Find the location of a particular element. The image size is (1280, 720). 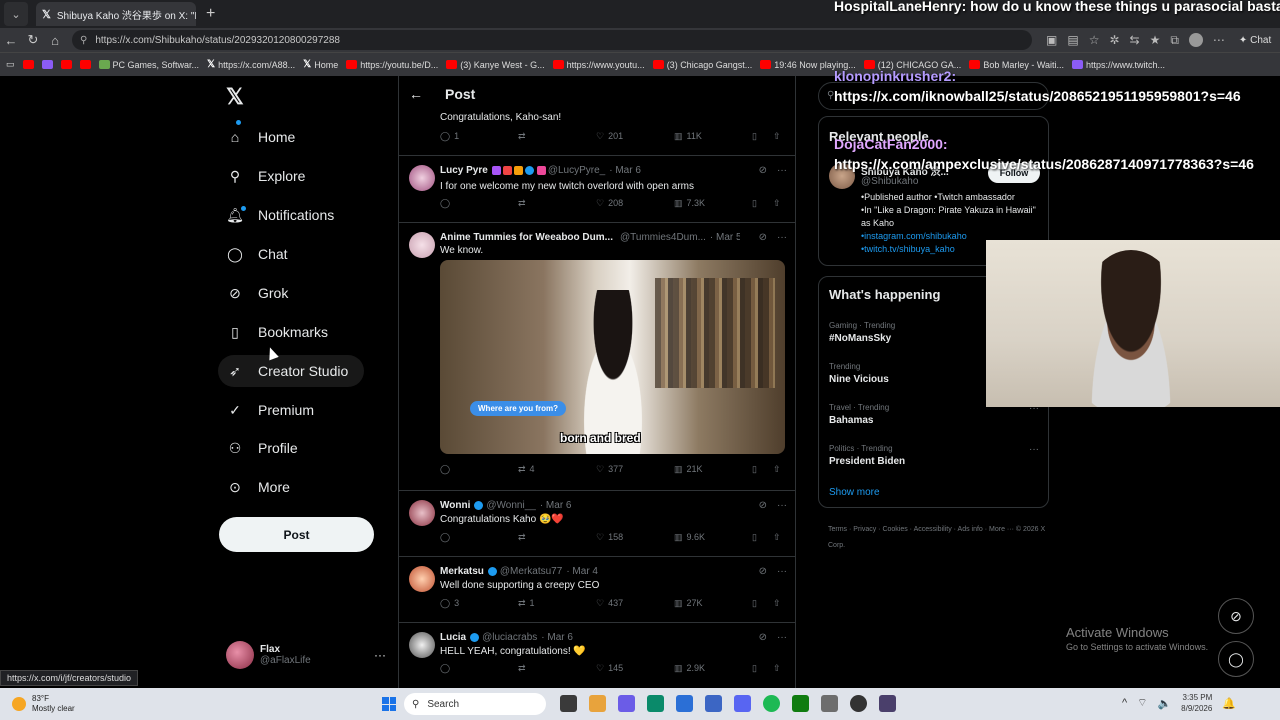

like-button: ♡ 158 is located at coordinates (609, 537).